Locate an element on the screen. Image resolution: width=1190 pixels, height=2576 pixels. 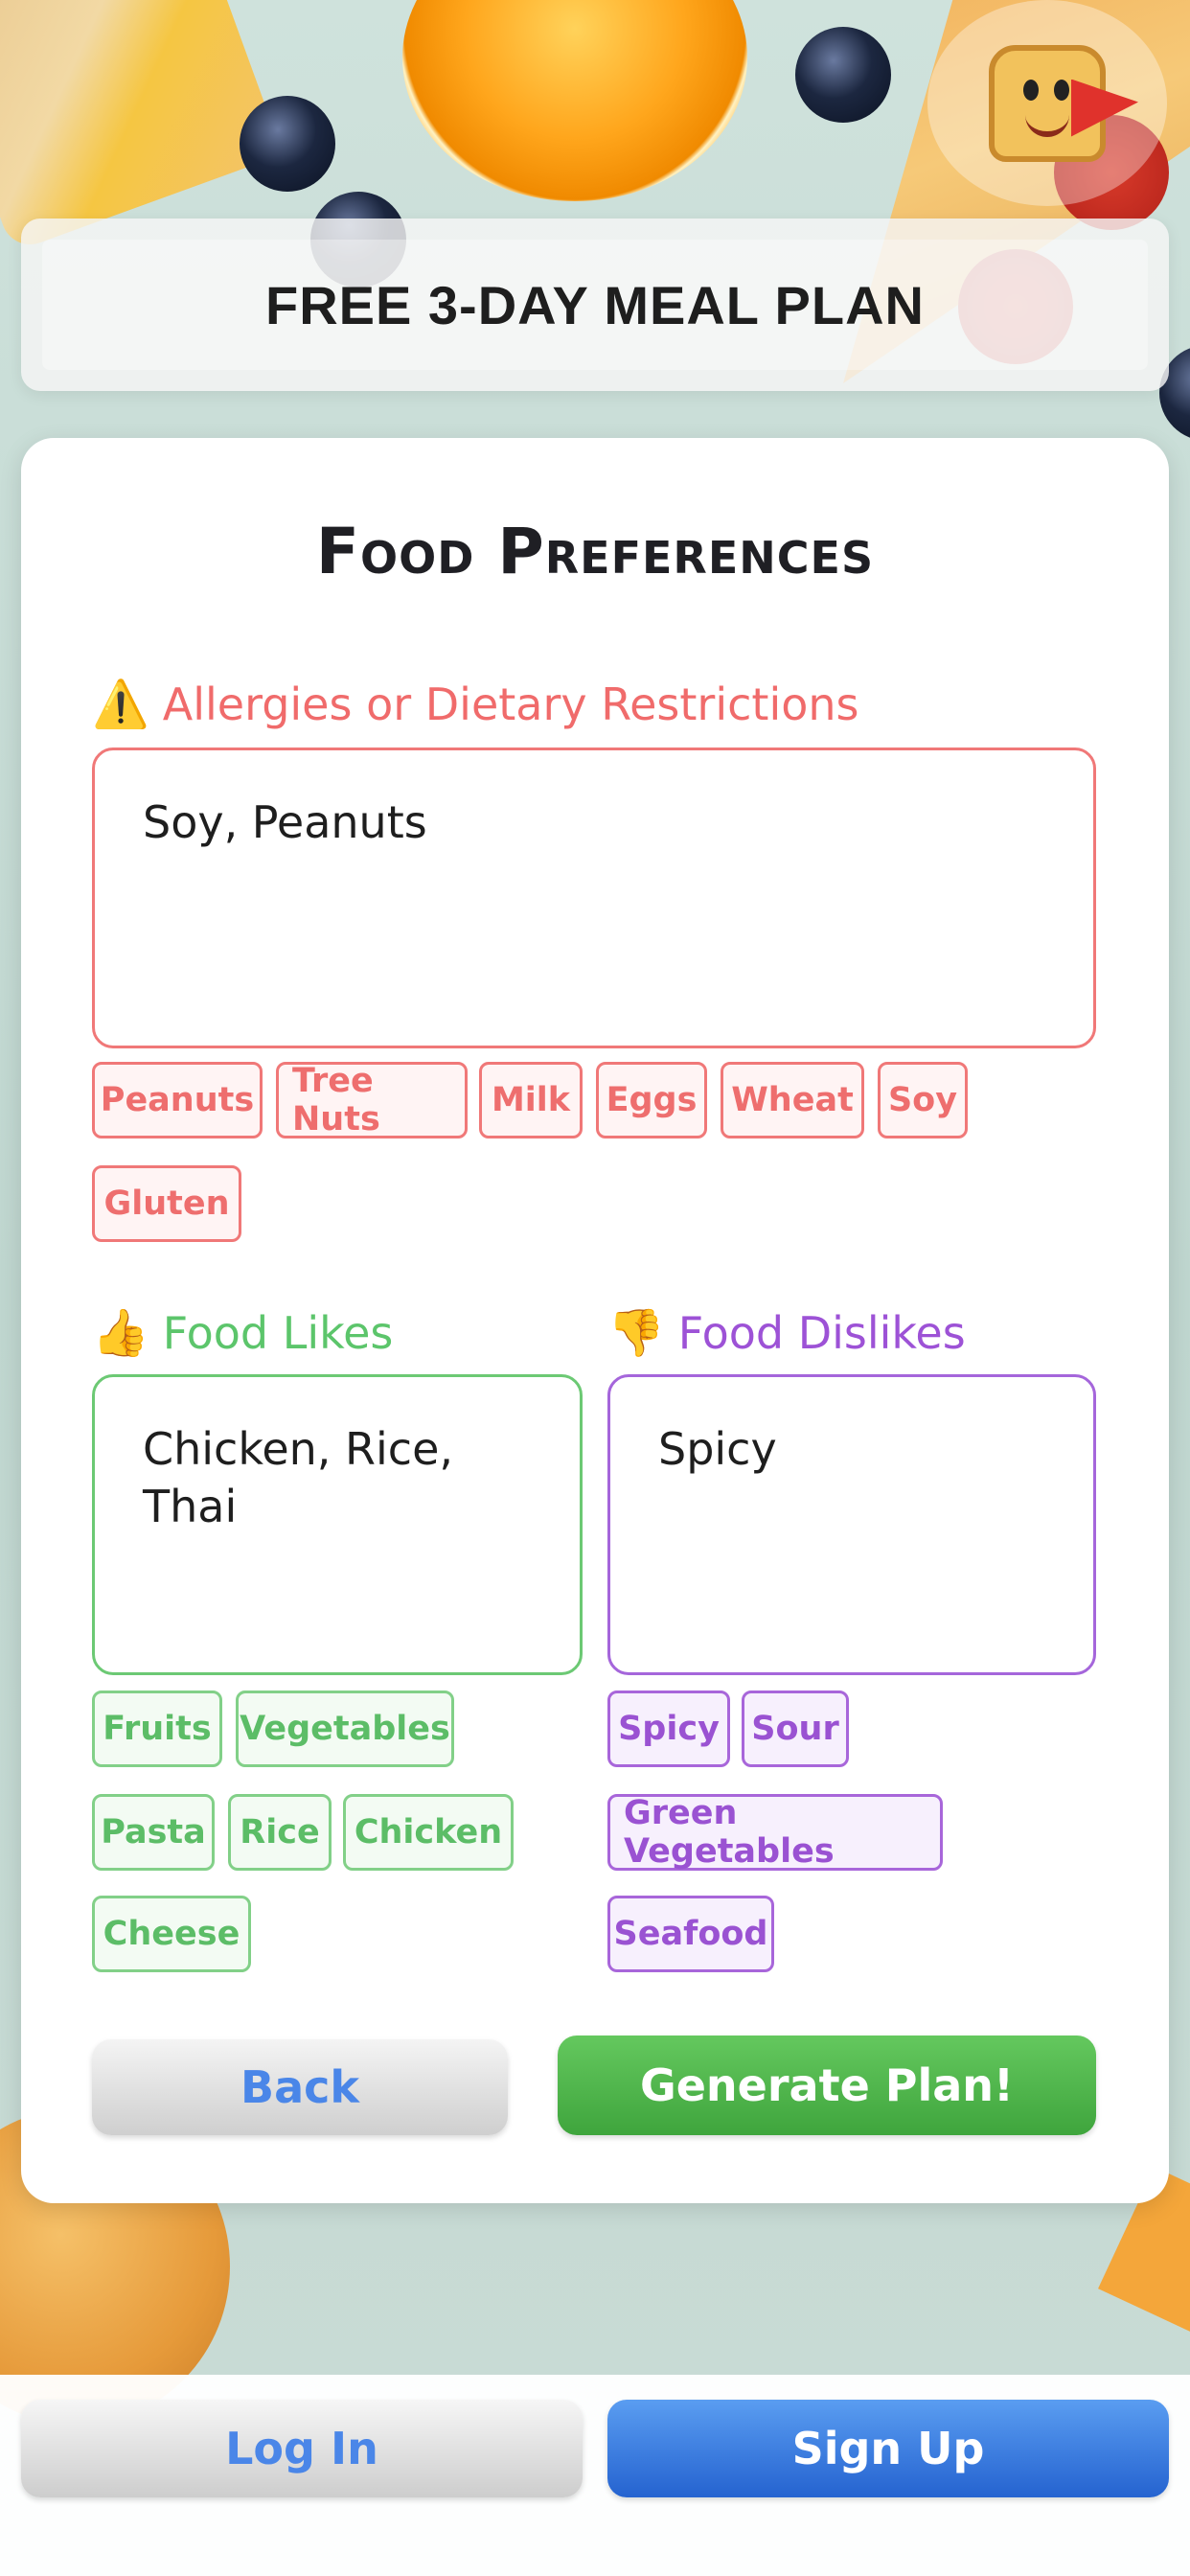
card-title: Food Preferences is located at coordinates (595, 551).